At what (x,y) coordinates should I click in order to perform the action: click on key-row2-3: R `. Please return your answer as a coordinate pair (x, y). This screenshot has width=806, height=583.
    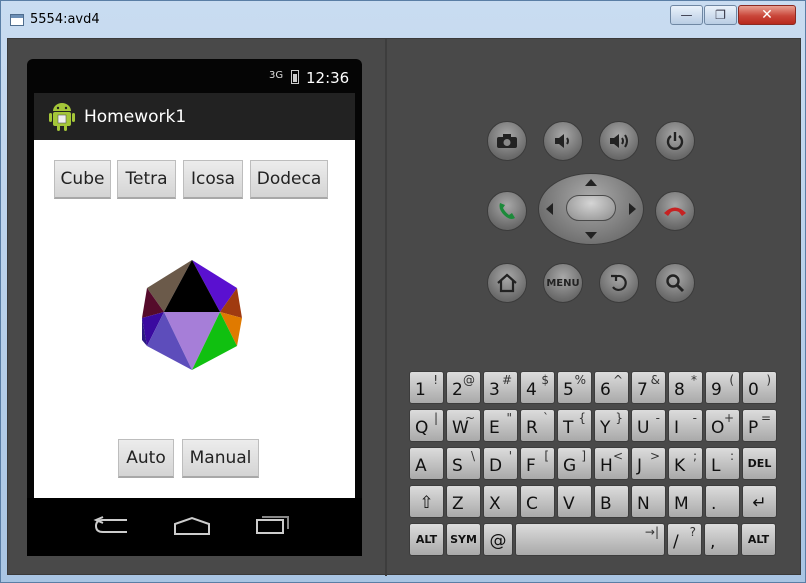
    Looking at the image, I should click on (537, 425).